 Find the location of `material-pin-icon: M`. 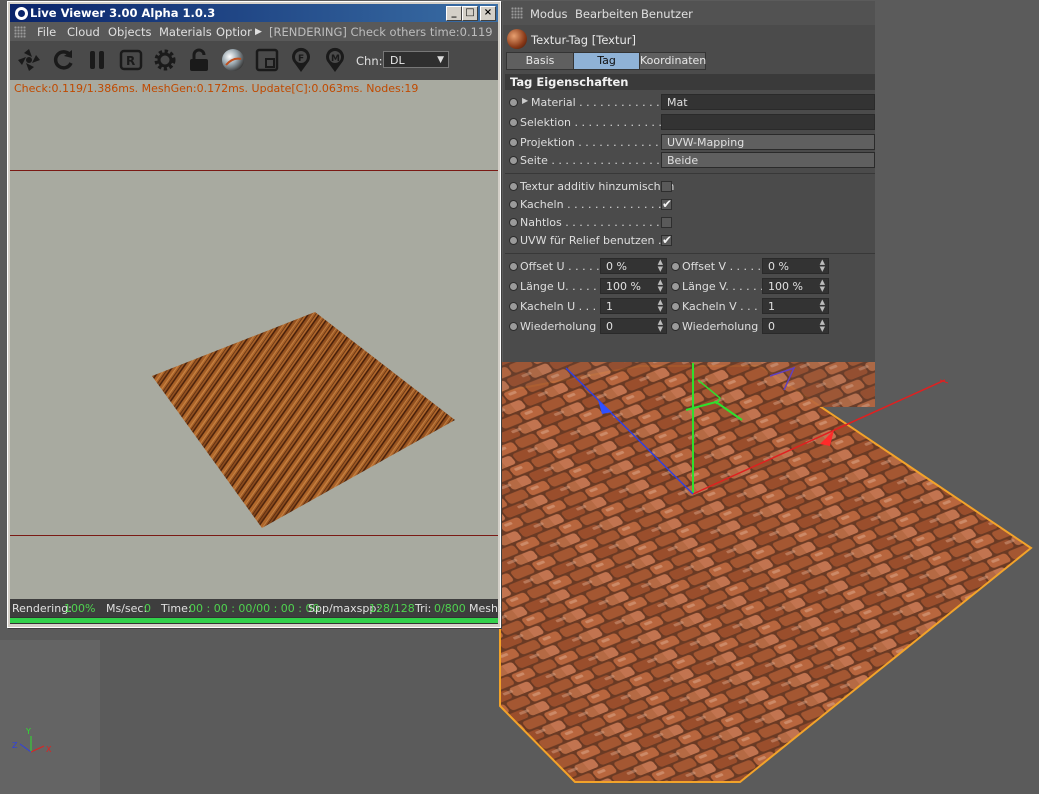

material-pin-icon: M is located at coordinates (335, 60).